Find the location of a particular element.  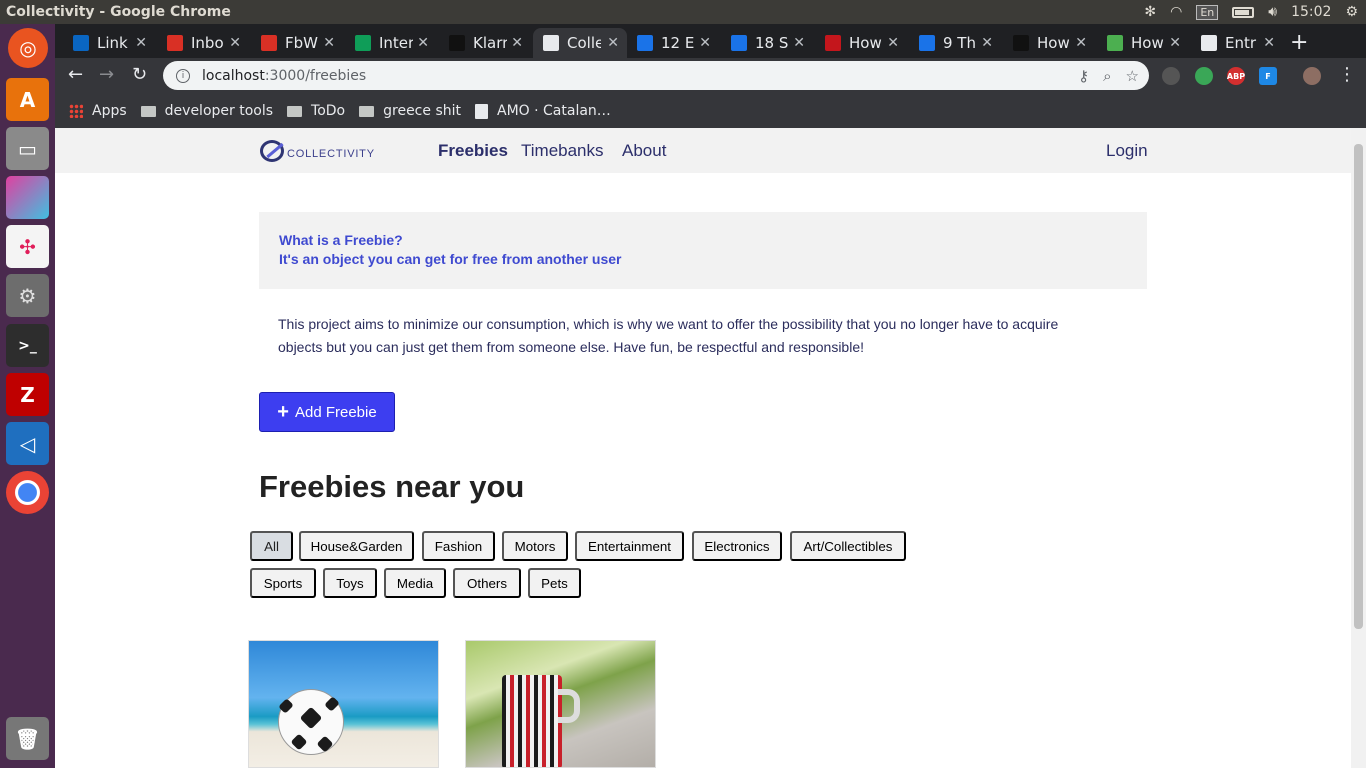

software-center-icon: A is located at coordinates (27, 99).